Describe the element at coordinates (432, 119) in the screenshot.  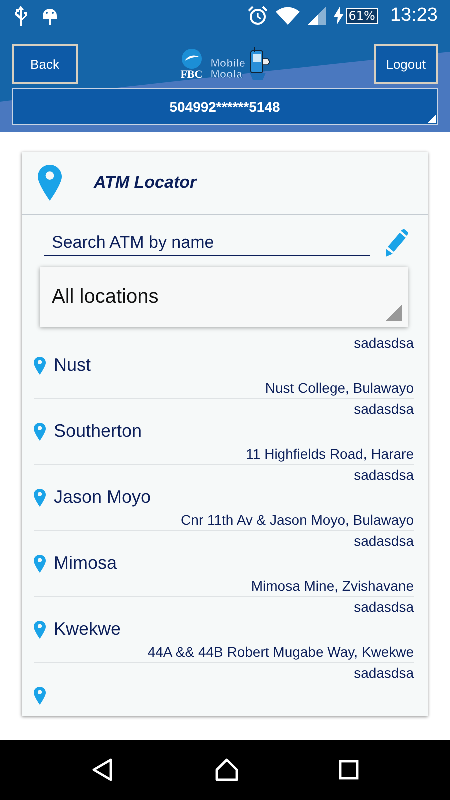
I see `corner-triangle-icon` at that location.